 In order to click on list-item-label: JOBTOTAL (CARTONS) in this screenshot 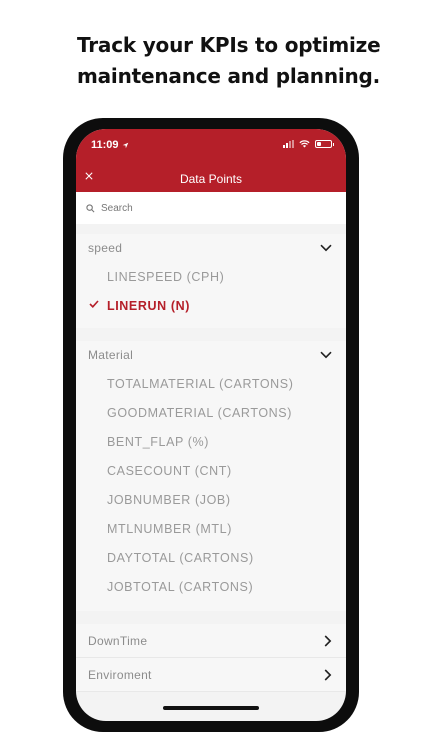, I will do `click(180, 586)`.